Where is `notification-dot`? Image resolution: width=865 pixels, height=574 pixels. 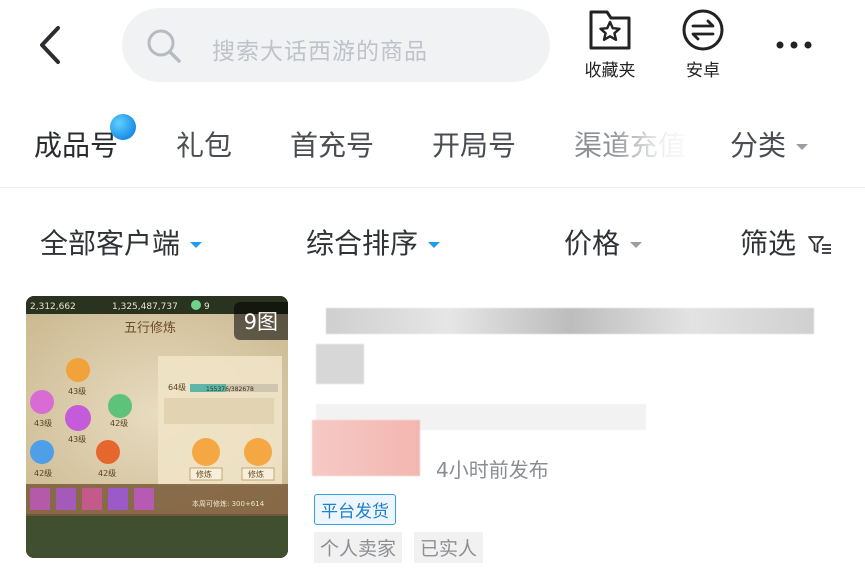 notification-dot is located at coordinates (123, 127).